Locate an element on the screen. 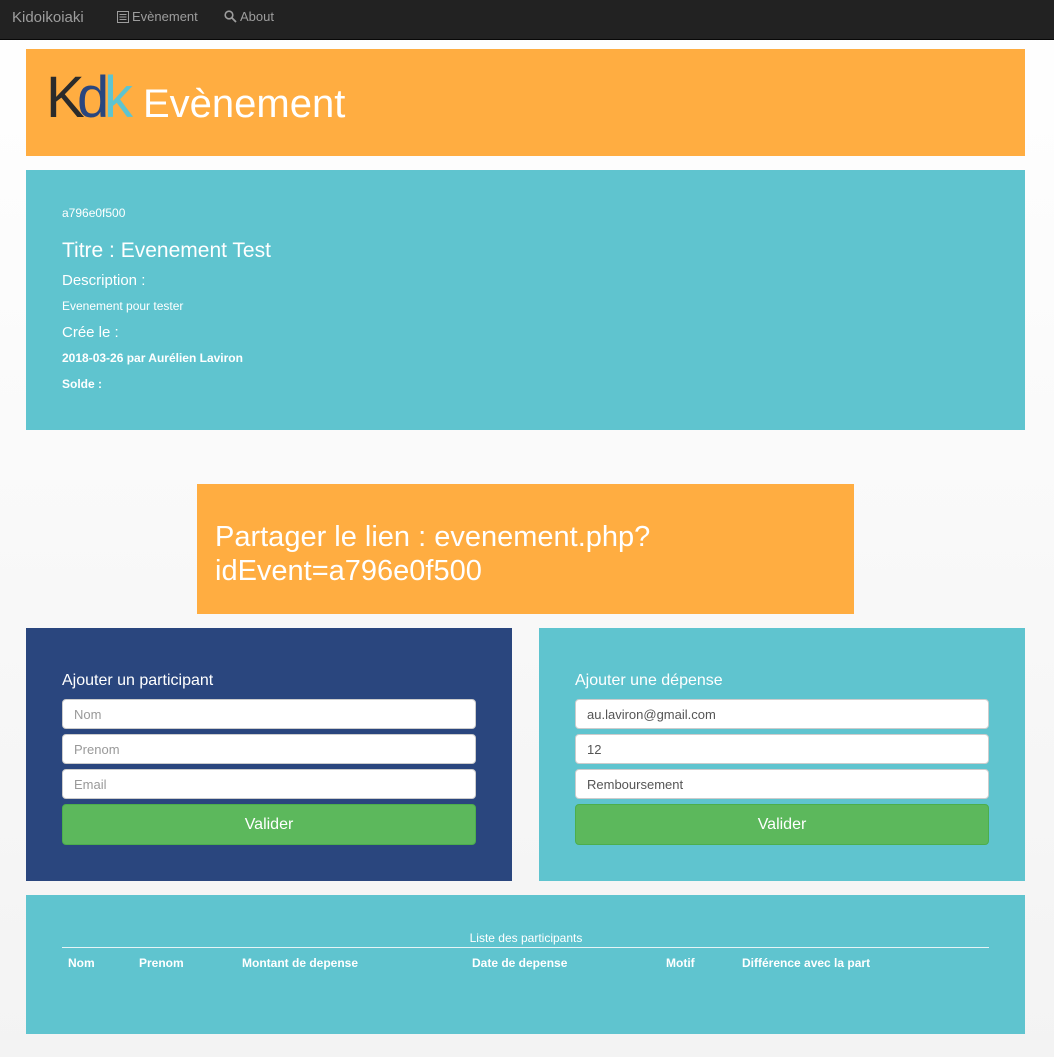 The height and width of the screenshot is (1057, 1054). add-participant-panel: Ajouter un participant Valider is located at coordinates (269, 754).